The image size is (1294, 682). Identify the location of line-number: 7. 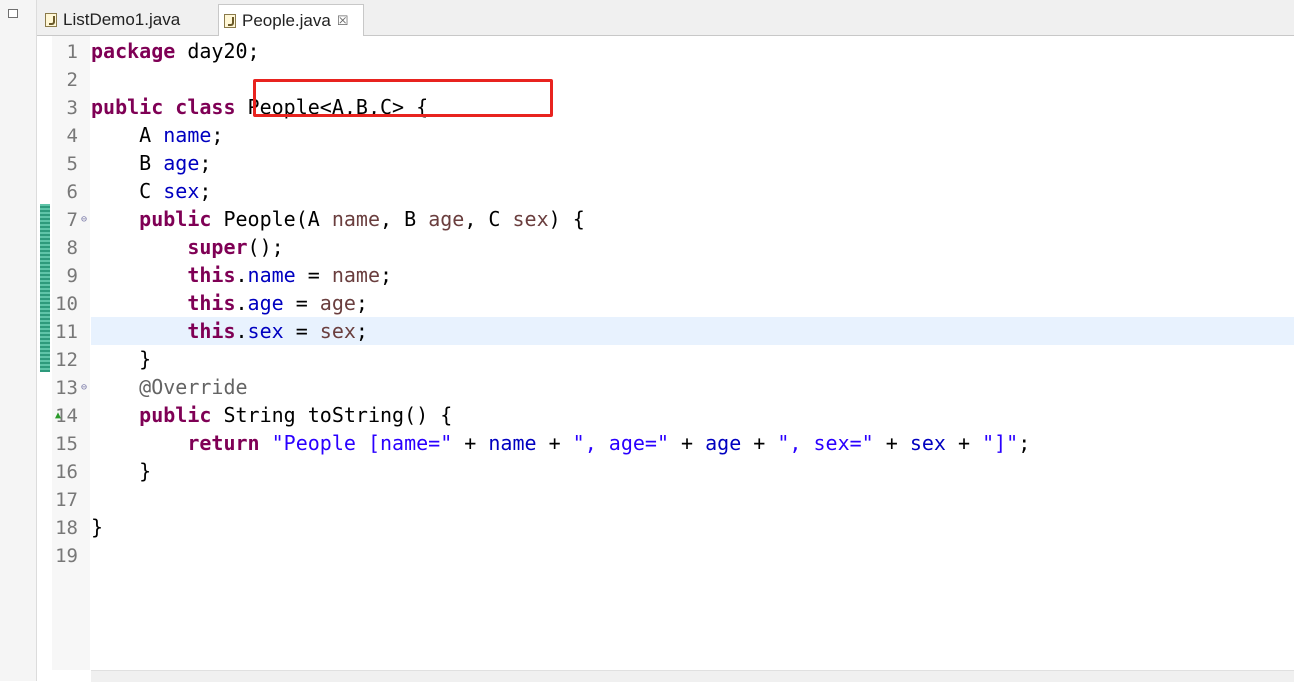
(72, 220).